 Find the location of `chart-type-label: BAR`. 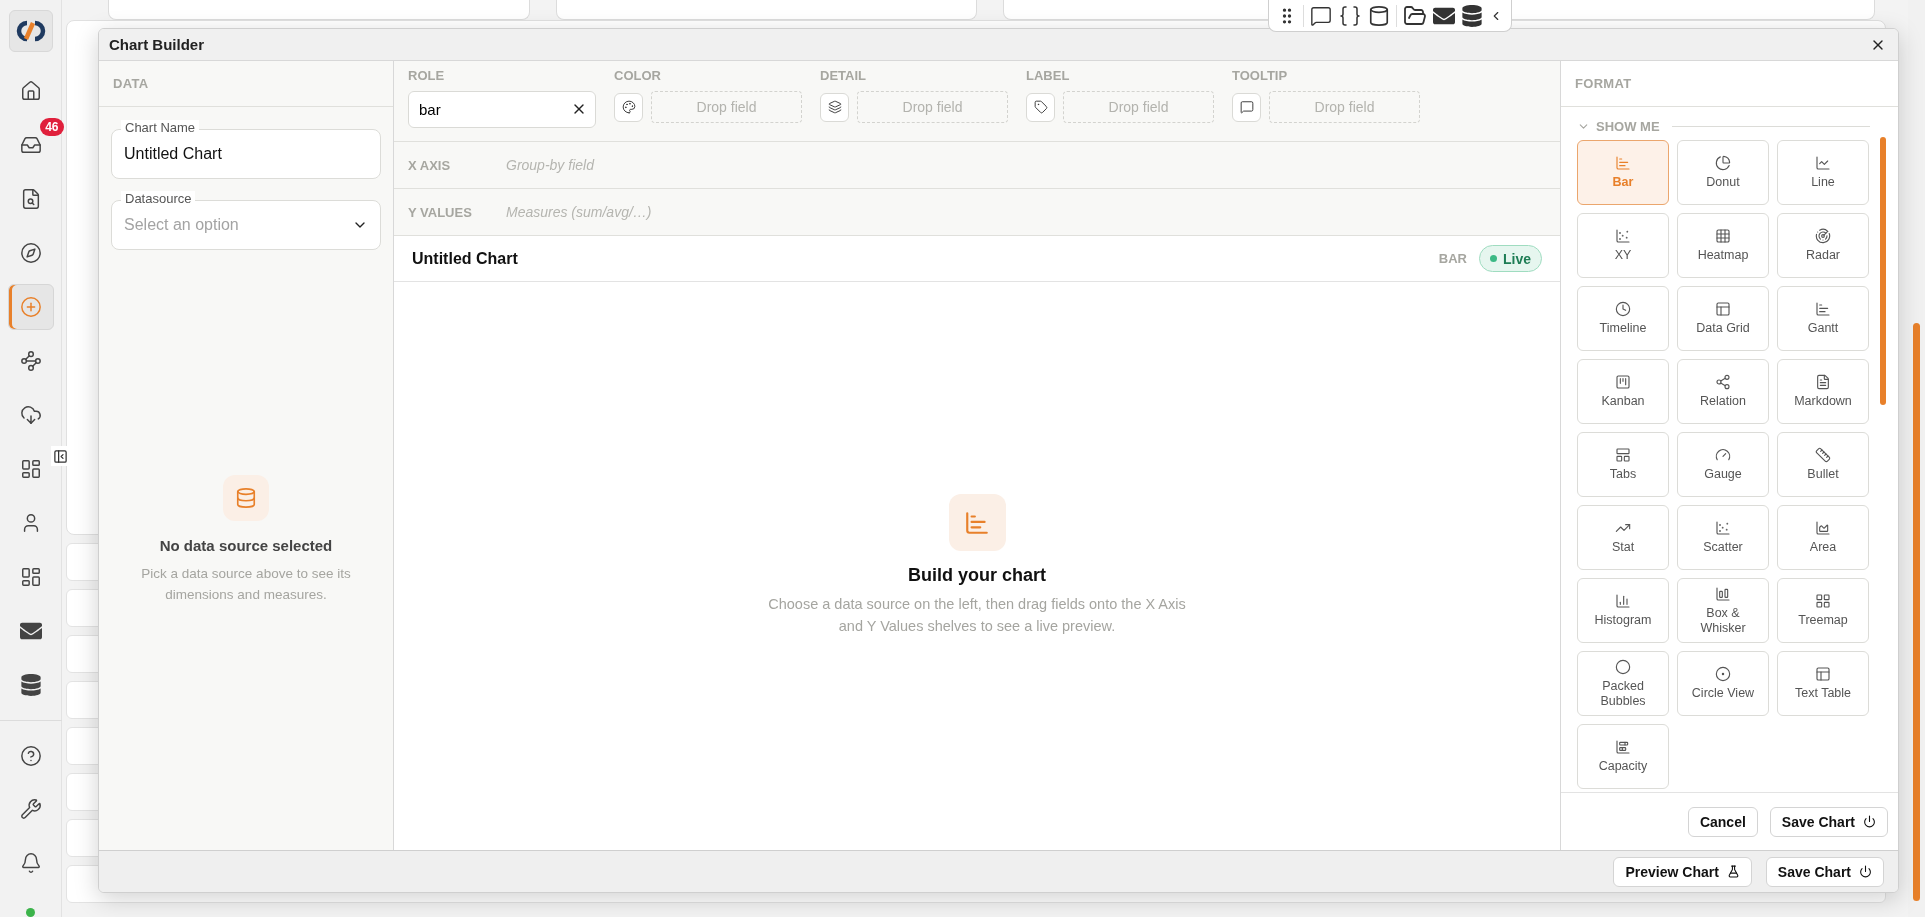

chart-type-label: BAR is located at coordinates (1452, 258).